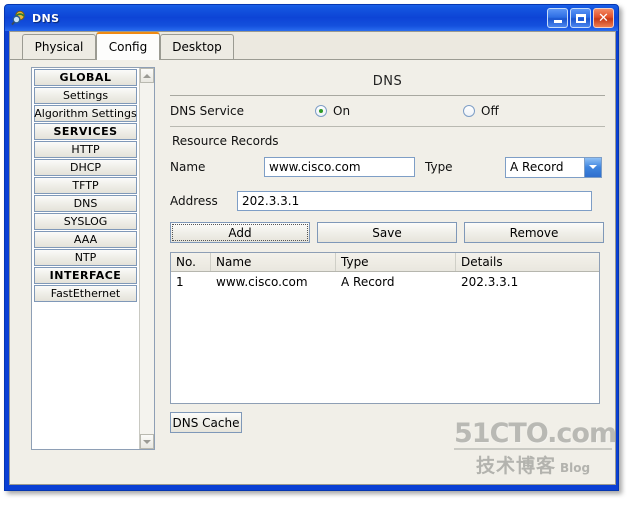 The image size is (629, 507). I want to click on type-select-value: A Record, so click(537, 167).